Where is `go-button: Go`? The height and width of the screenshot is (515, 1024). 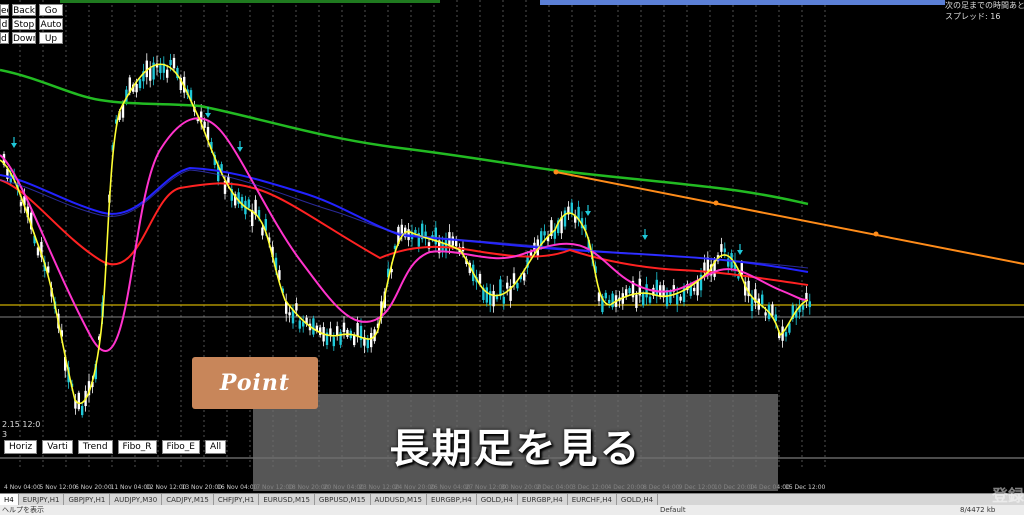 go-button: Go is located at coordinates (51, 10).